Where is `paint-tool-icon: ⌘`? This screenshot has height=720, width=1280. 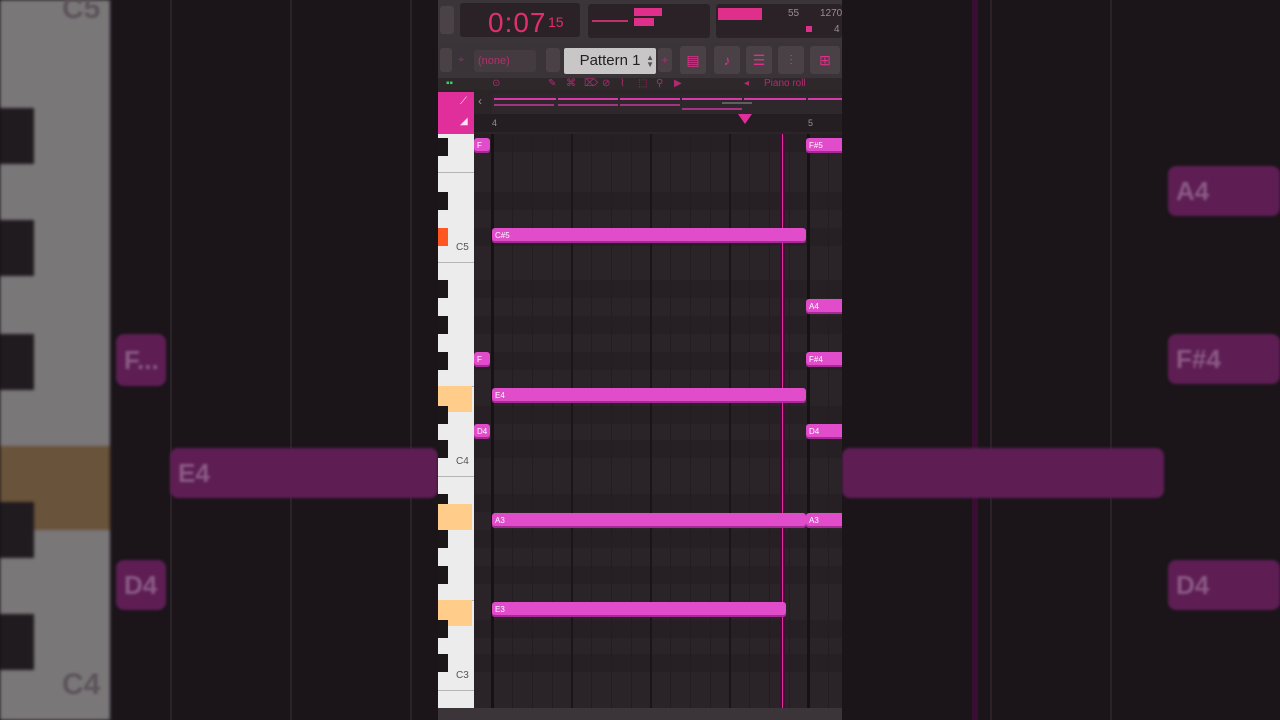 paint-tool-icon: ⌘ is located at coordinates (571, 83).